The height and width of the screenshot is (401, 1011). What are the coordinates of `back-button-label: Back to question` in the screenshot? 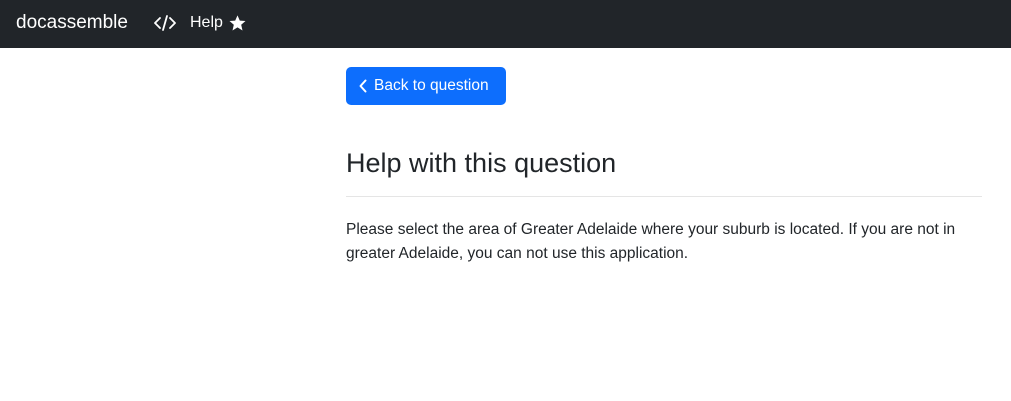 It's located at (431, 85).